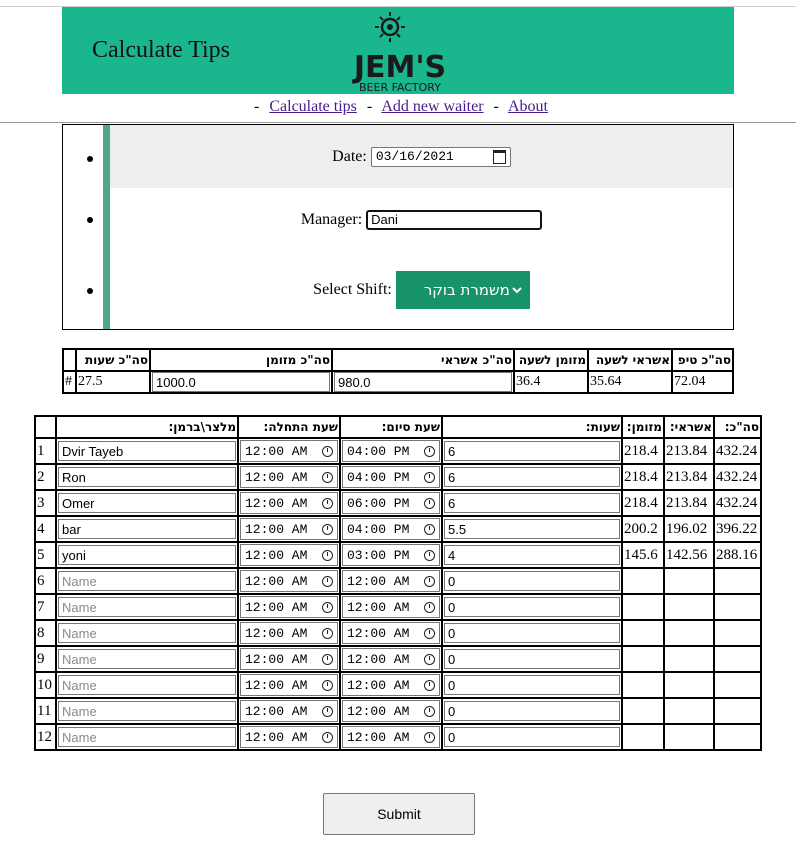 The height and width of the screenshot is (866, 796). I want to click on credit-cell: 196.02, so click(689, 529).